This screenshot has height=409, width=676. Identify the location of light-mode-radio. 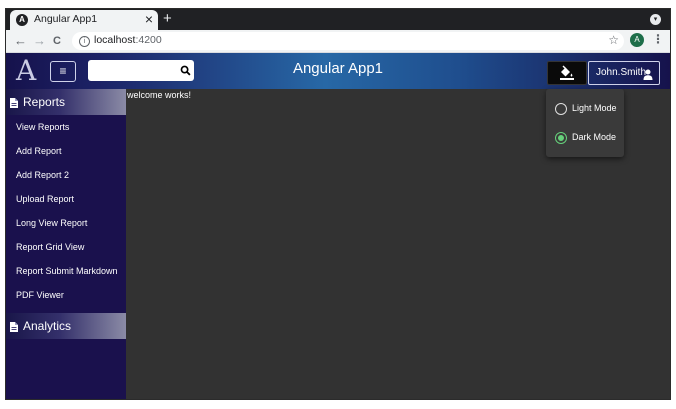
(561, 109).